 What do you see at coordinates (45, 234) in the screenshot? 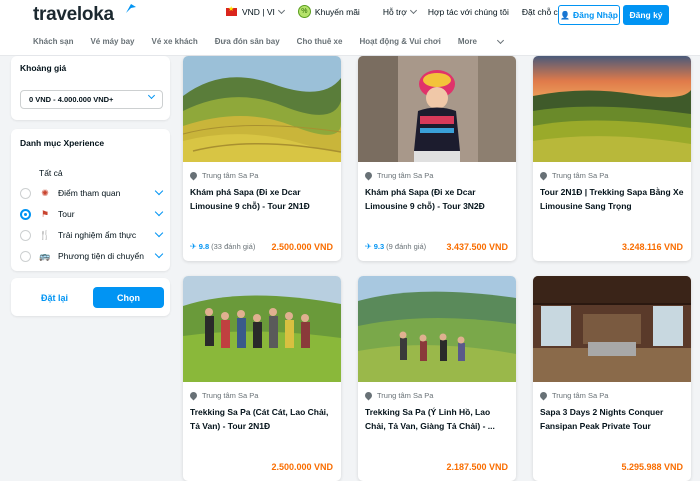
I see `food-icon: 🍴` at bounding box center [45, 234].